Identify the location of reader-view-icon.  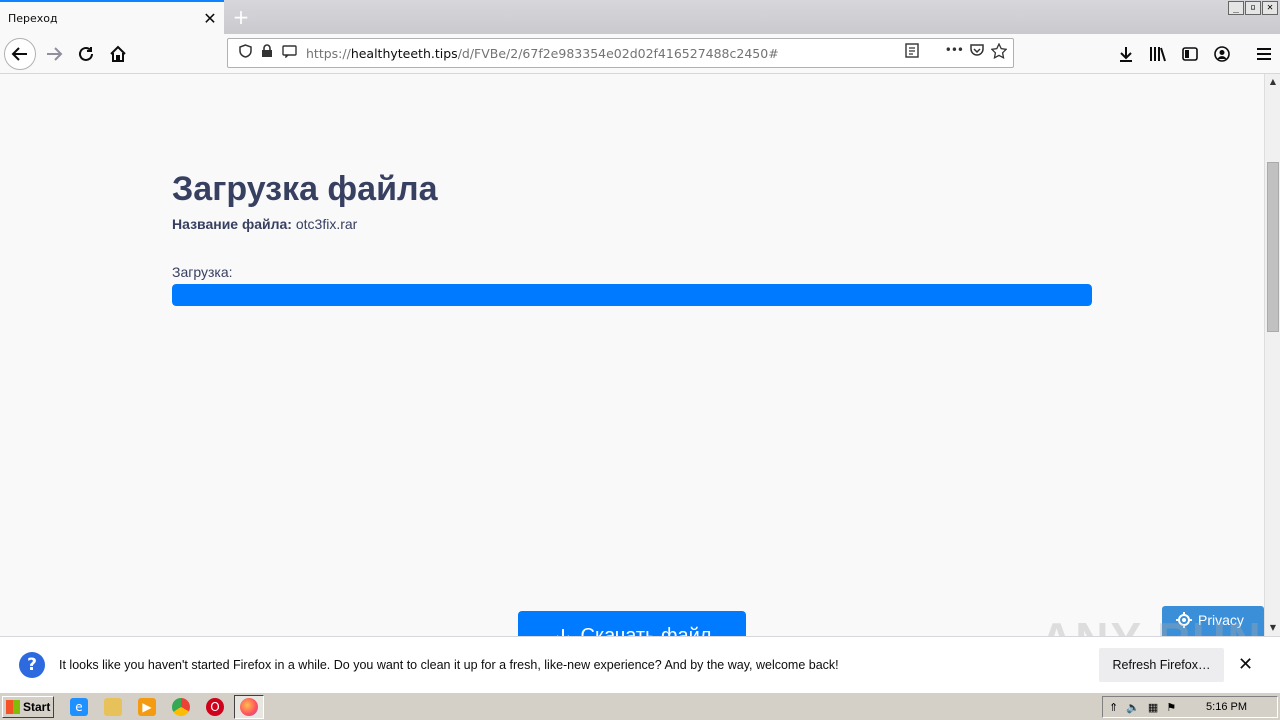
(912, 53).